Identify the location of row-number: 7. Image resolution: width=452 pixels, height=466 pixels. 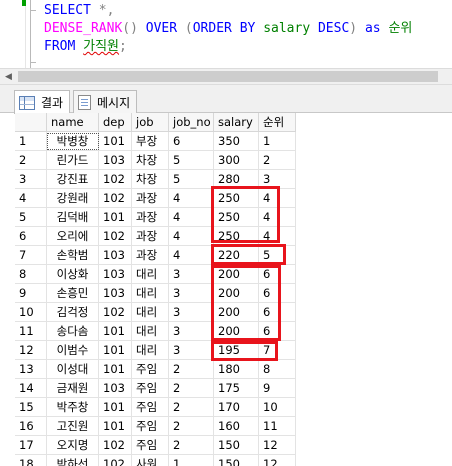
(31, 255).